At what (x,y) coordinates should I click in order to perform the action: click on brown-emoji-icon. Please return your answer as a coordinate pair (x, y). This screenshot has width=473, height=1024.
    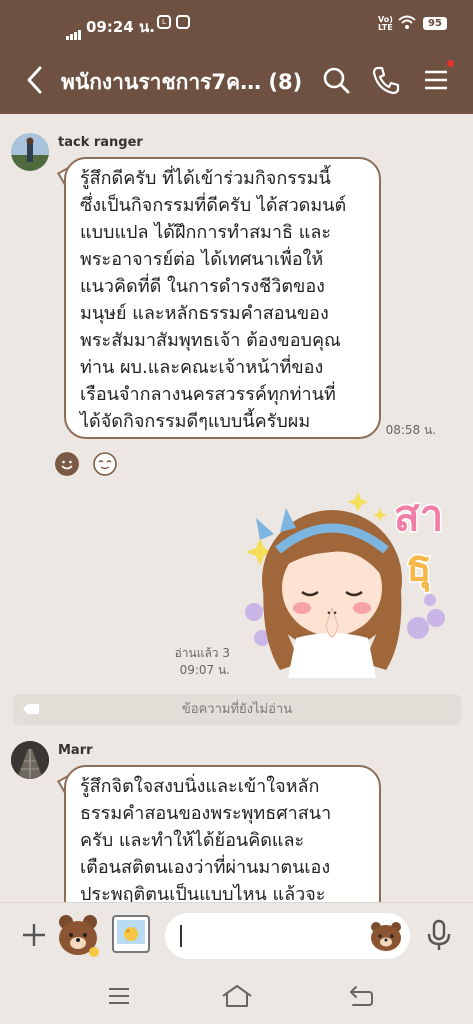
    Looking at the image, I should click on (386, 936).